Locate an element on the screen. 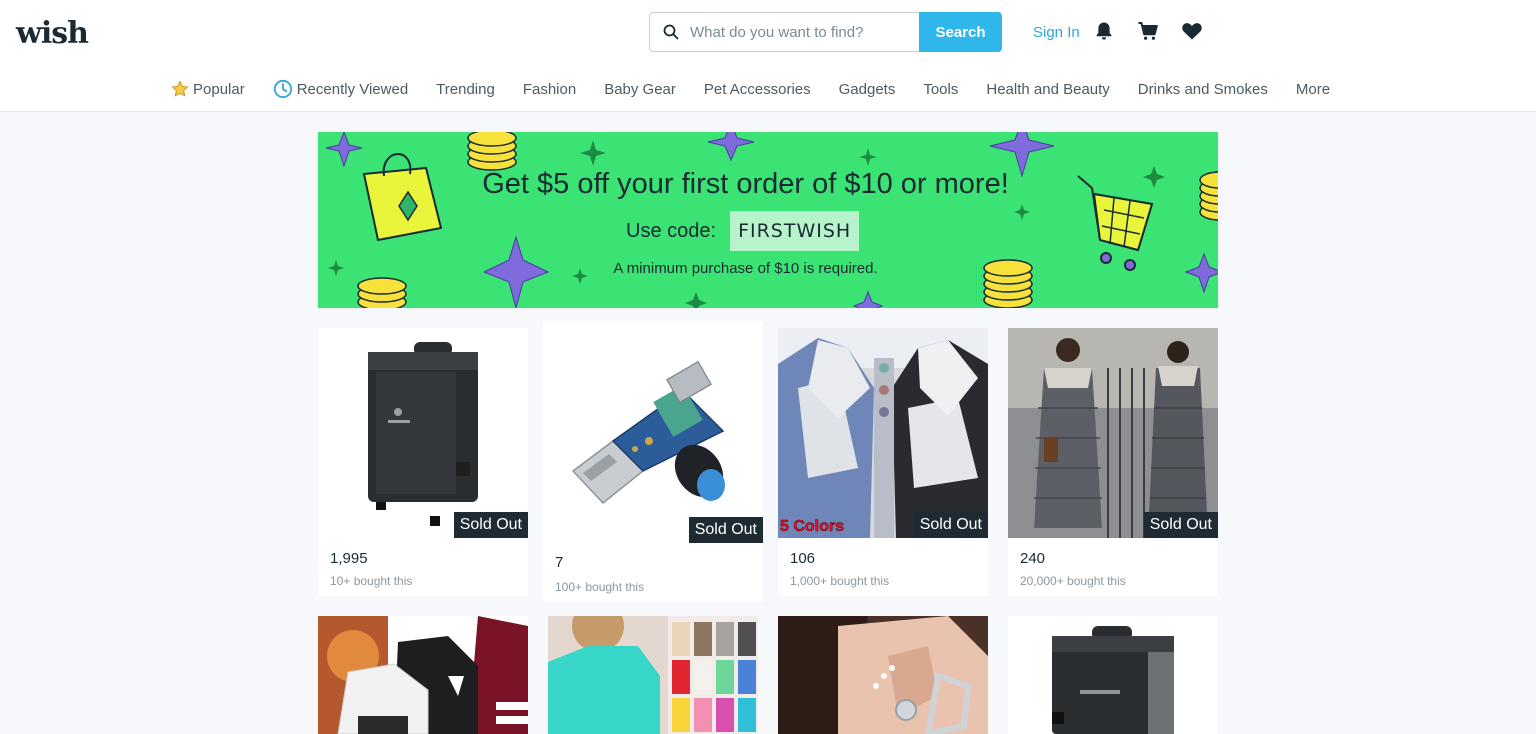  sign-in-link: Sign In is located at coordinates (1056, 32).